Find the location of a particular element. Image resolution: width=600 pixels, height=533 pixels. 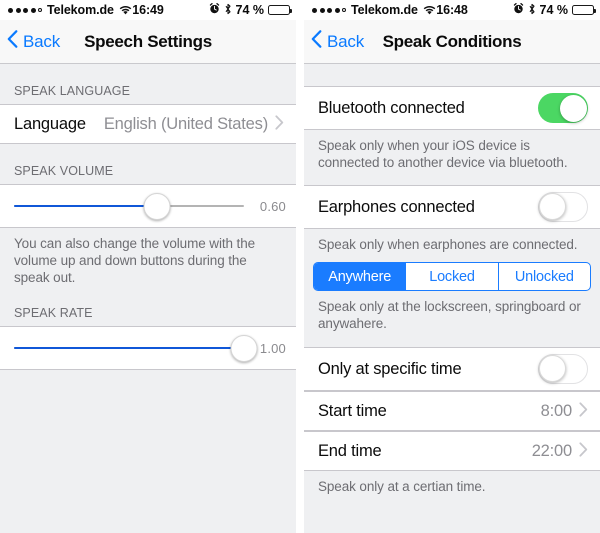

nav-bar-left: Back Speech Settings is located at coordinates (148, 42).